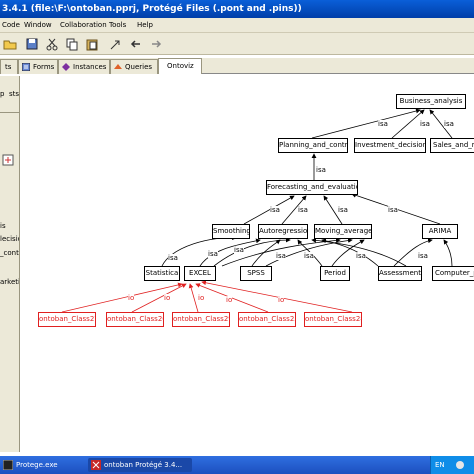 The image size is (474, 474). Describe the element at coordinates (460, 465) in the screenshot. I see `tray-icon` at that location.